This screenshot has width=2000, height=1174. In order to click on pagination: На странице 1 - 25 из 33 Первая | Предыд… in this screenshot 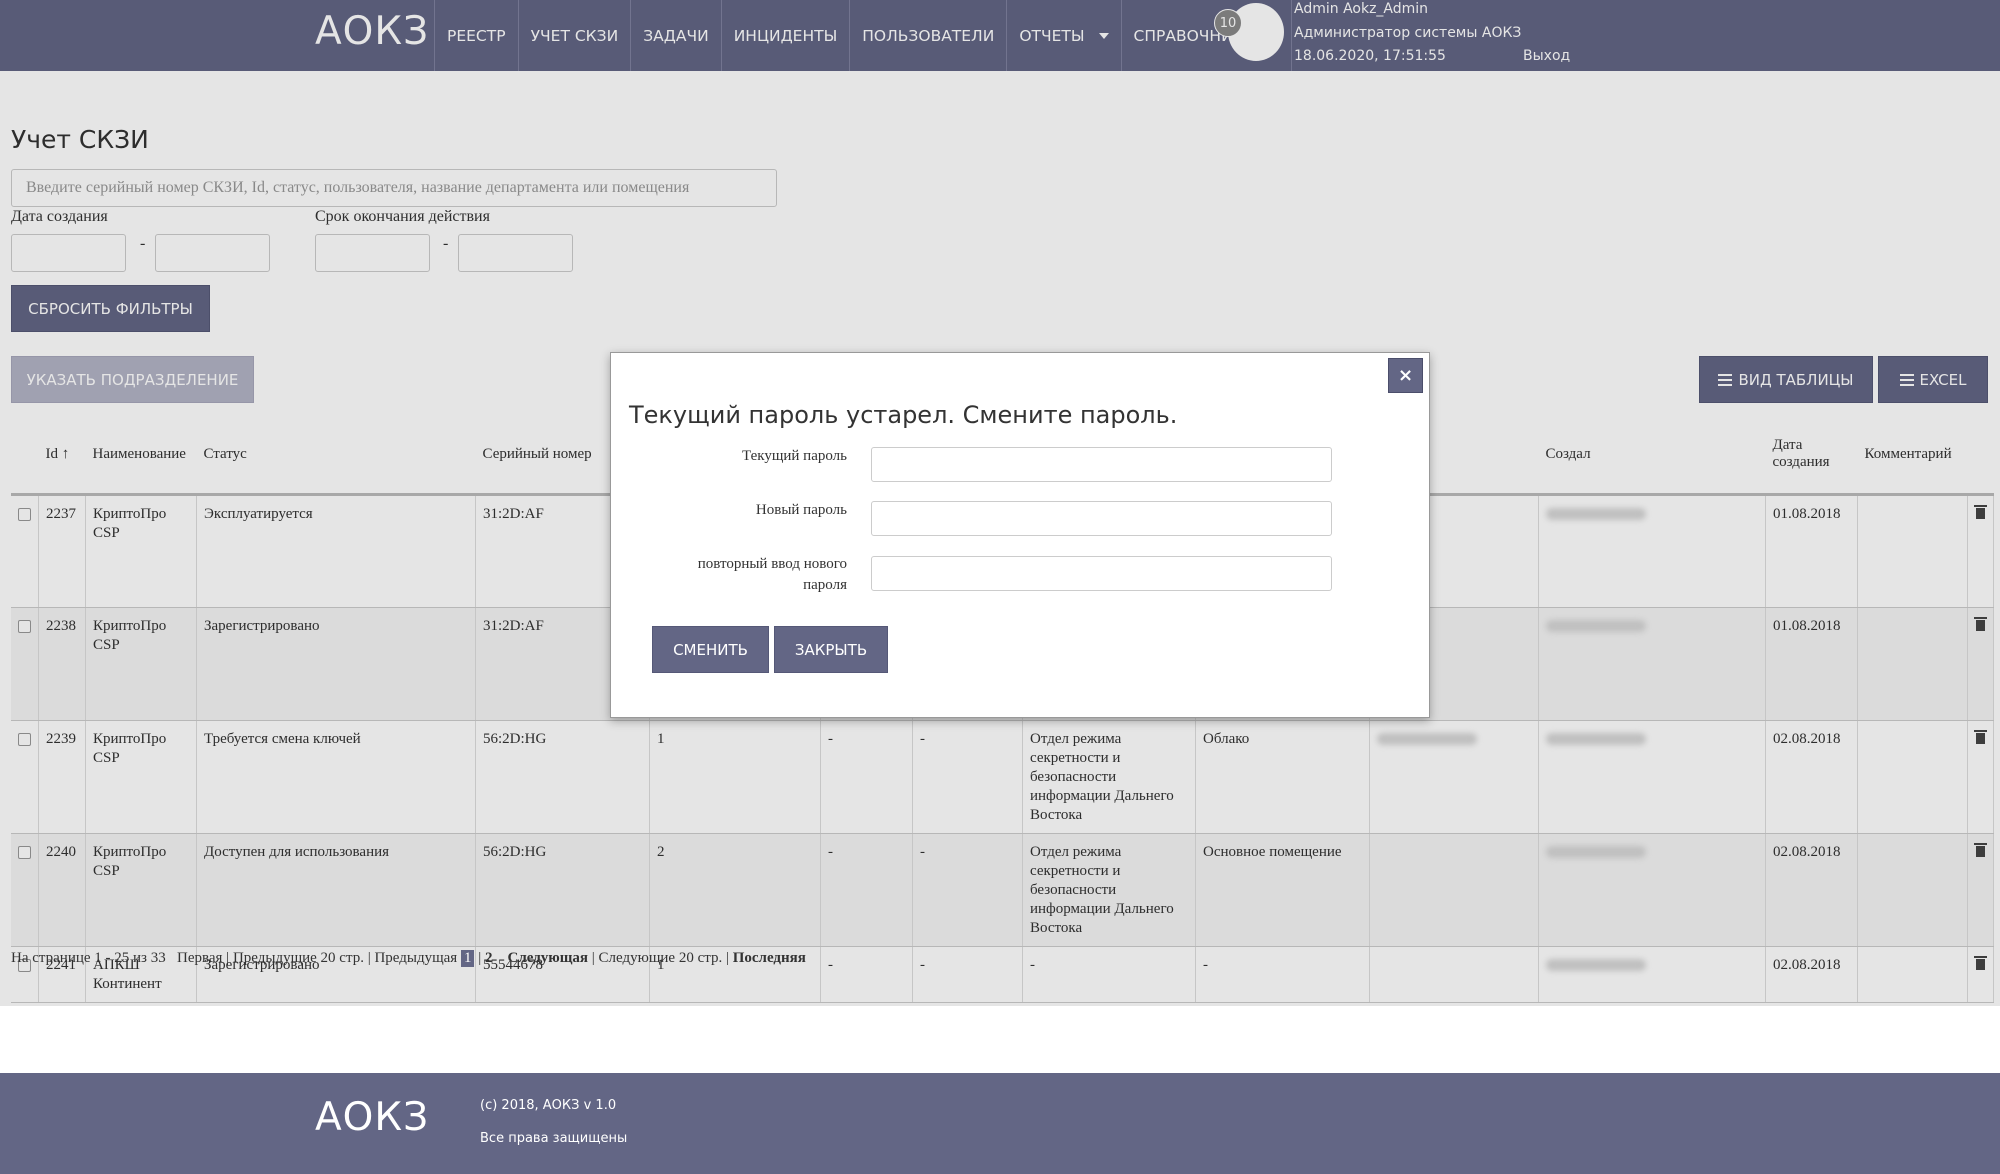, I will do `click(408, 958)`.